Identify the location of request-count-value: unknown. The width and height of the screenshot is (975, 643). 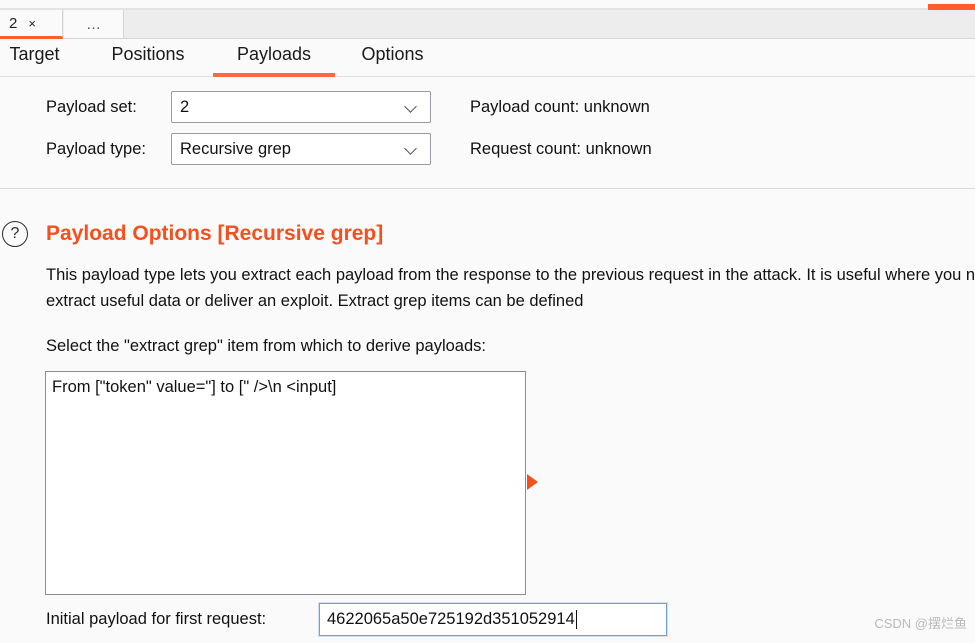
(618, 149).